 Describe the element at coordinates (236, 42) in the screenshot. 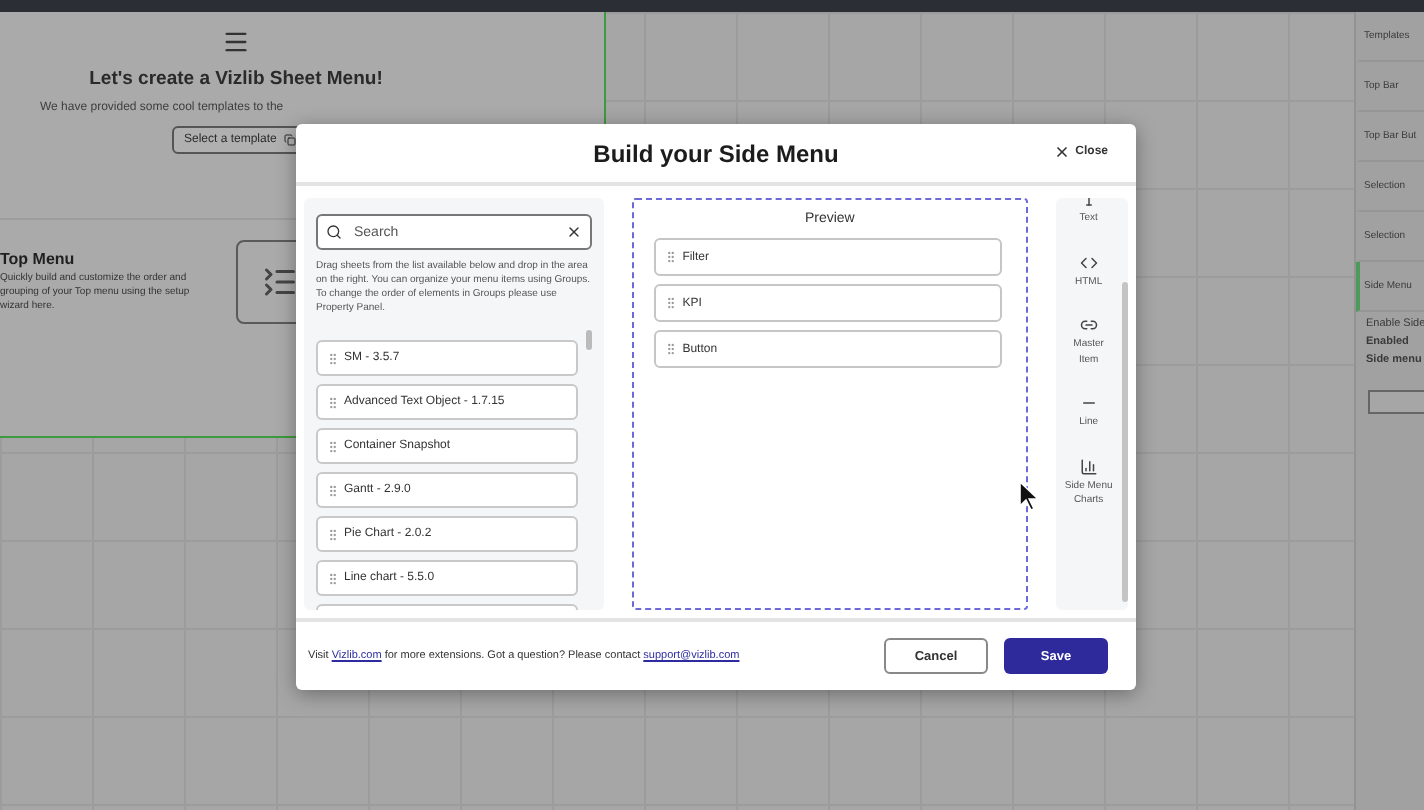

I see `menu-icon` at that location.